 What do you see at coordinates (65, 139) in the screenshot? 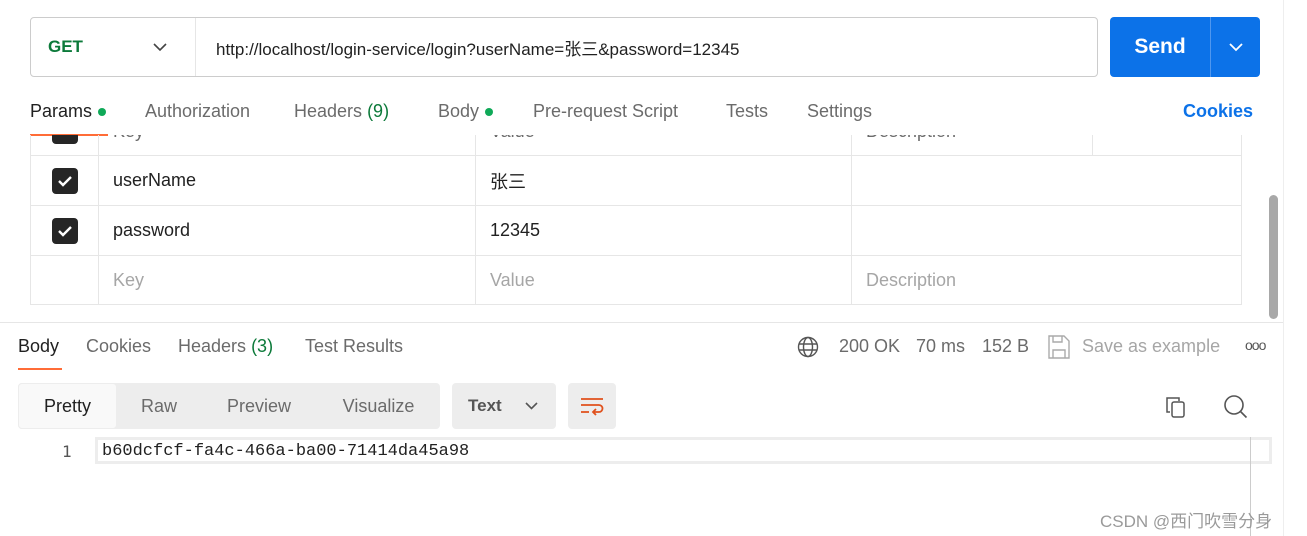
I see `select-all-checkbox` at bounding box center [65, 139].